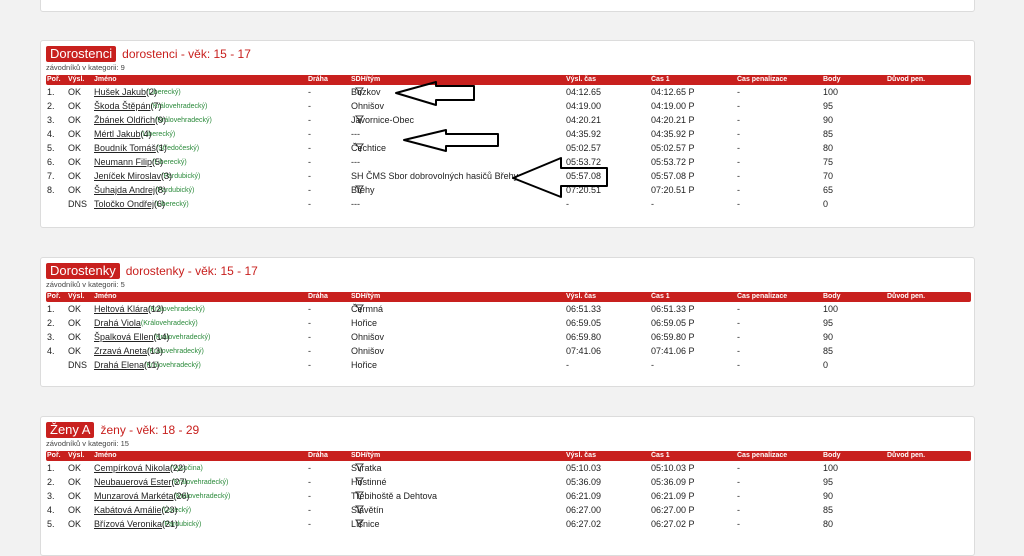  I want to click on competitor-link: Drahá Elena, so click(119, 365).